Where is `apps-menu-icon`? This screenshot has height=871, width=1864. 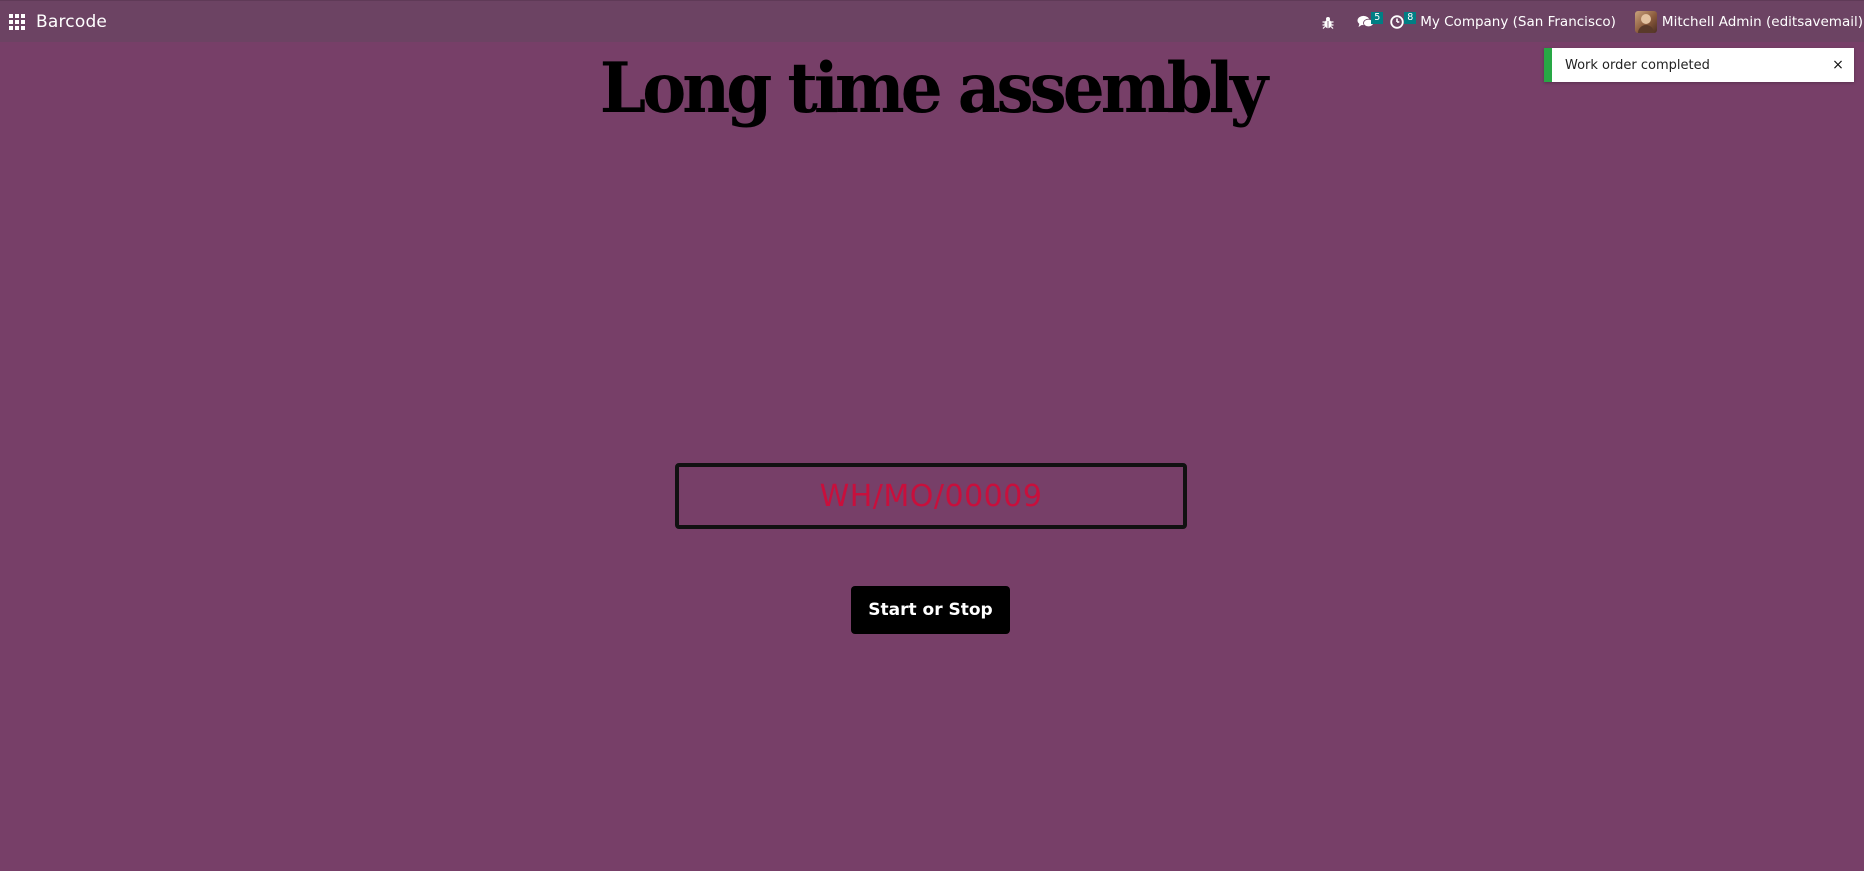
apps-menu-icon is located at coordinates (17, 21).